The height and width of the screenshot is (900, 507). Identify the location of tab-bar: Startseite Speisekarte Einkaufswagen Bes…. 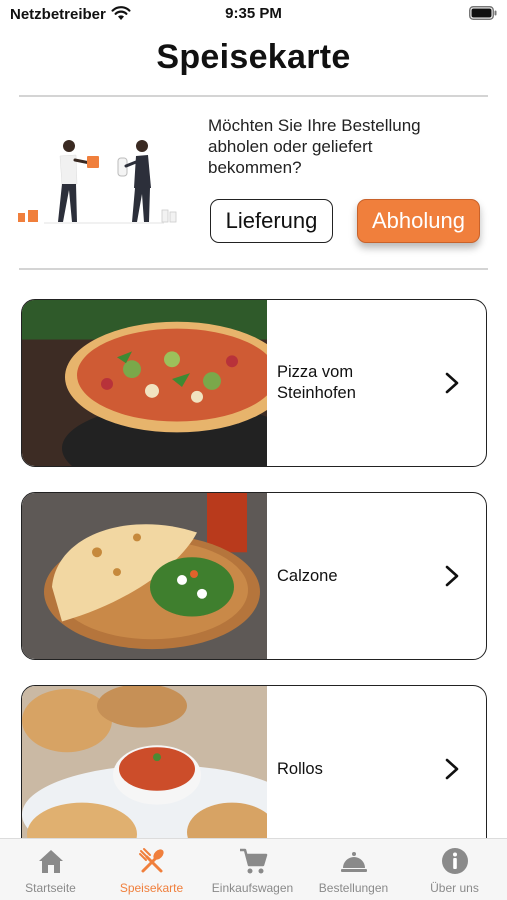
(253, 869).